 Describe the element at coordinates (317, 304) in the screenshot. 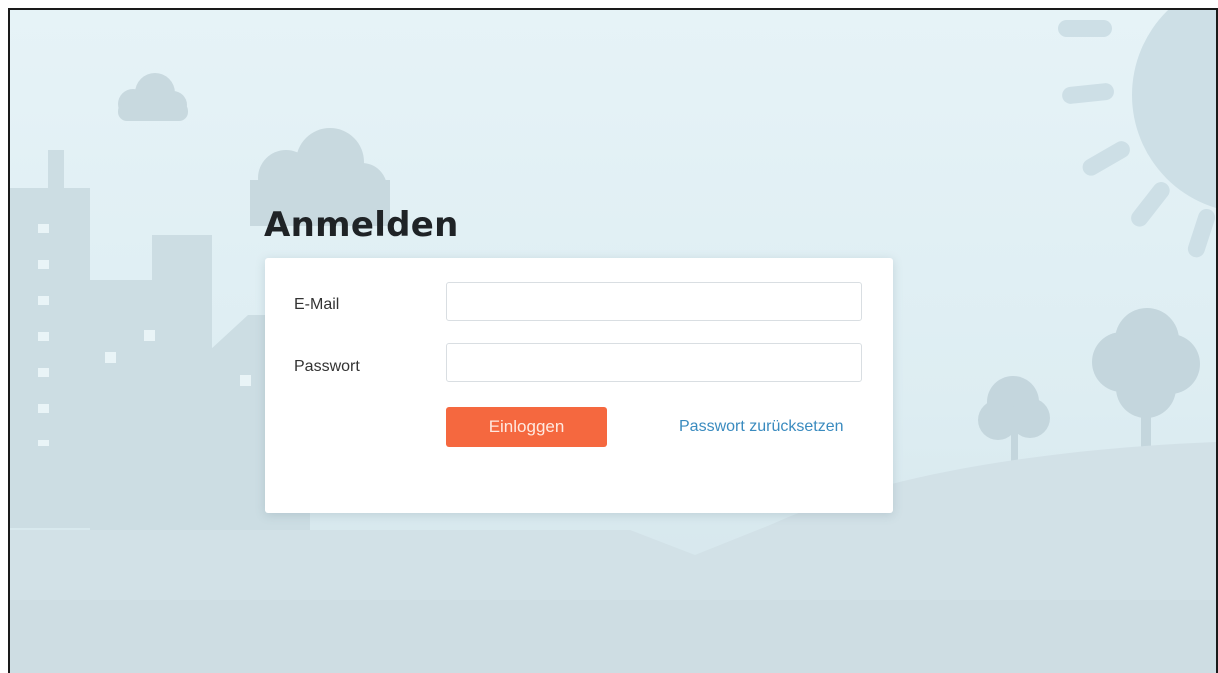

I see `email-label: E-Mail` at that location.